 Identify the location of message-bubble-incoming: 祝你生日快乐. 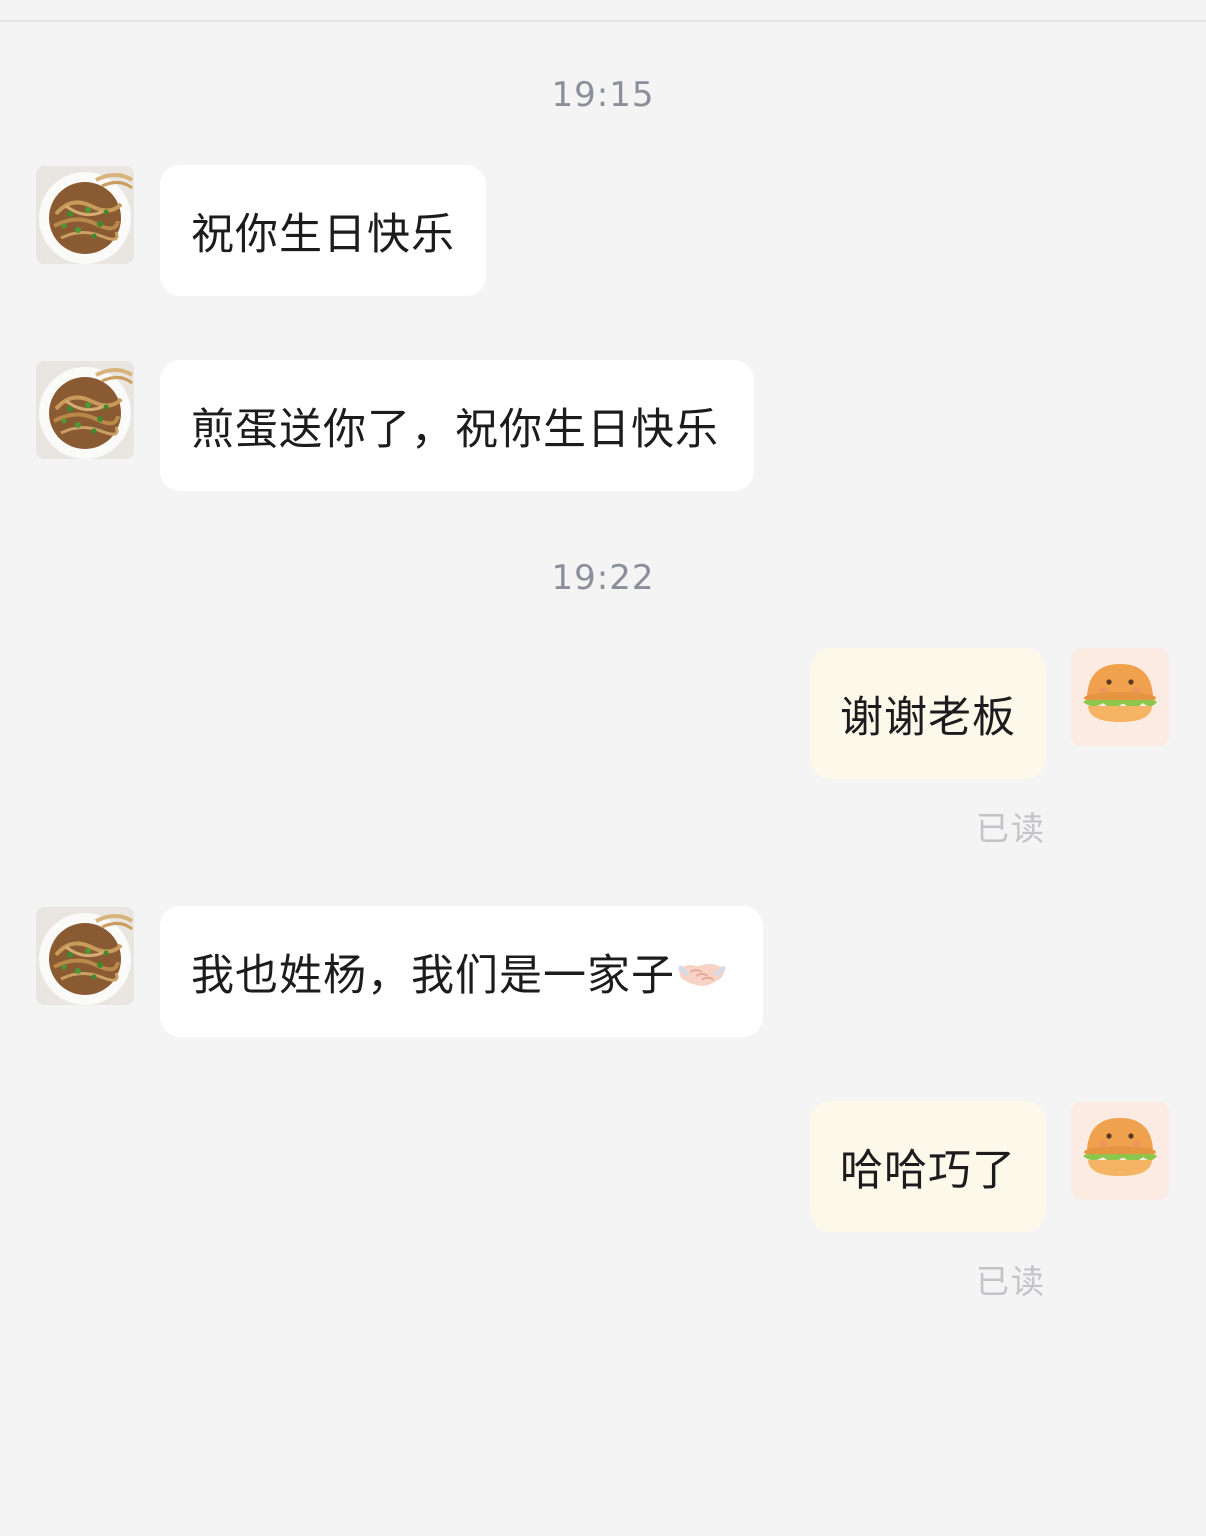
(323, 230).